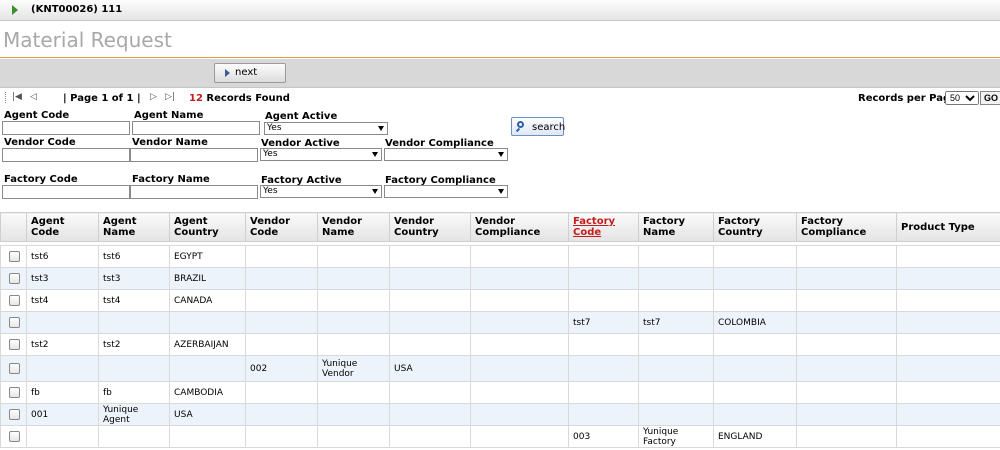  Describe the element at coordinates (66, 128) in the screenshot. I see `agent-code-input` at that location.